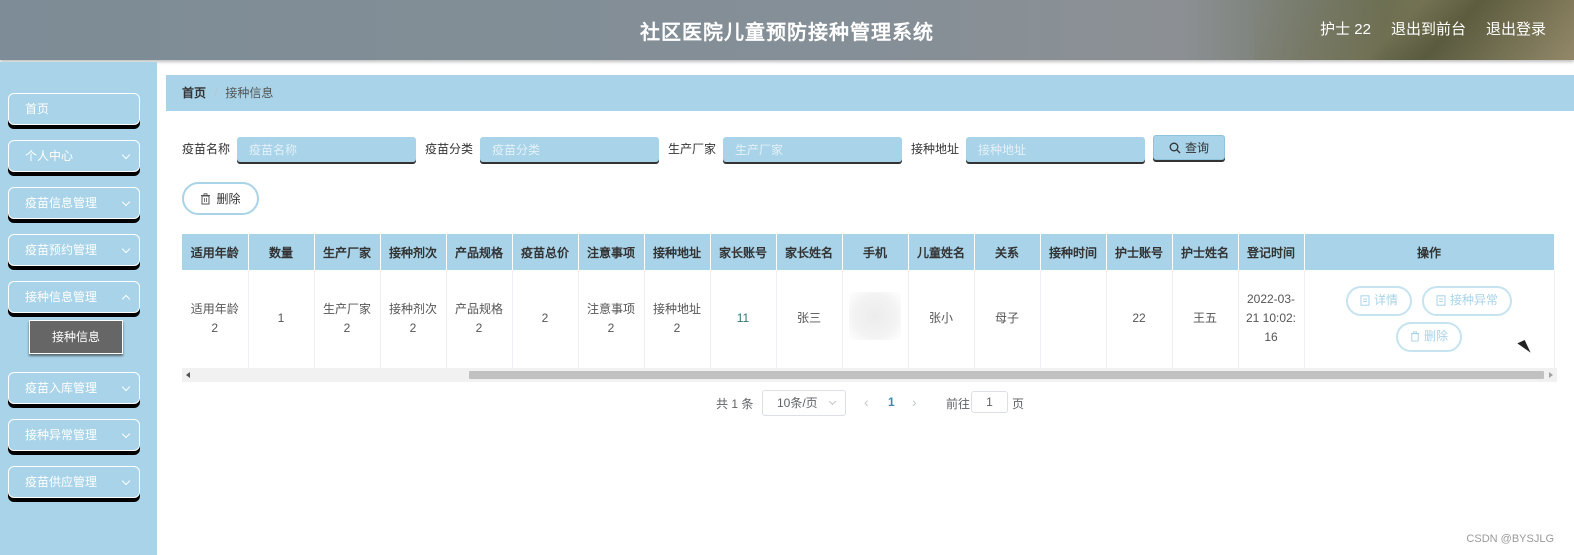  I want to click on cell-nurse-account: 22, so click(1139, 319).